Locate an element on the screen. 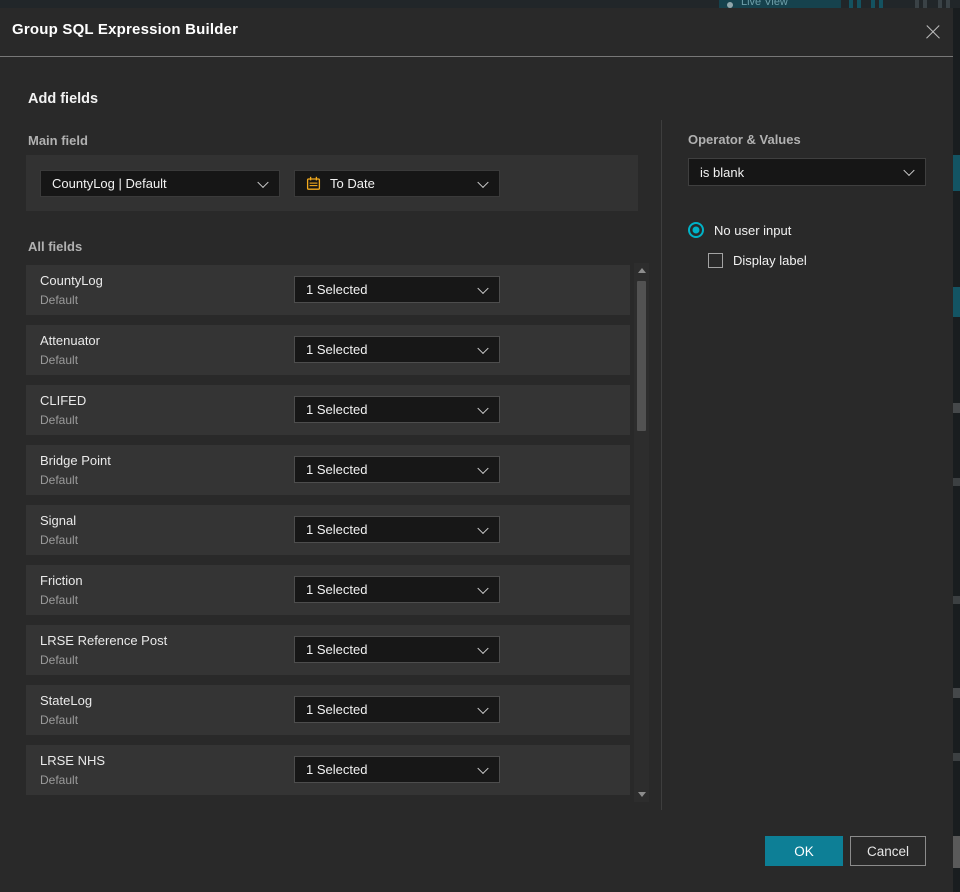  operator-values-label: Operator & Values is located at coordinates (744, 139).